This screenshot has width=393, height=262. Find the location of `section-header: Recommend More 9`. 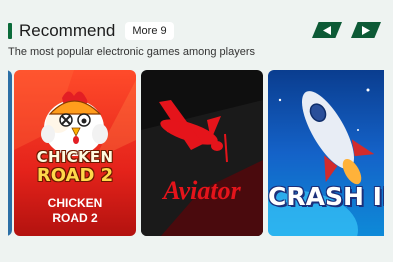

section-header: Recommend More 9 is located at coordinates (91, 31).